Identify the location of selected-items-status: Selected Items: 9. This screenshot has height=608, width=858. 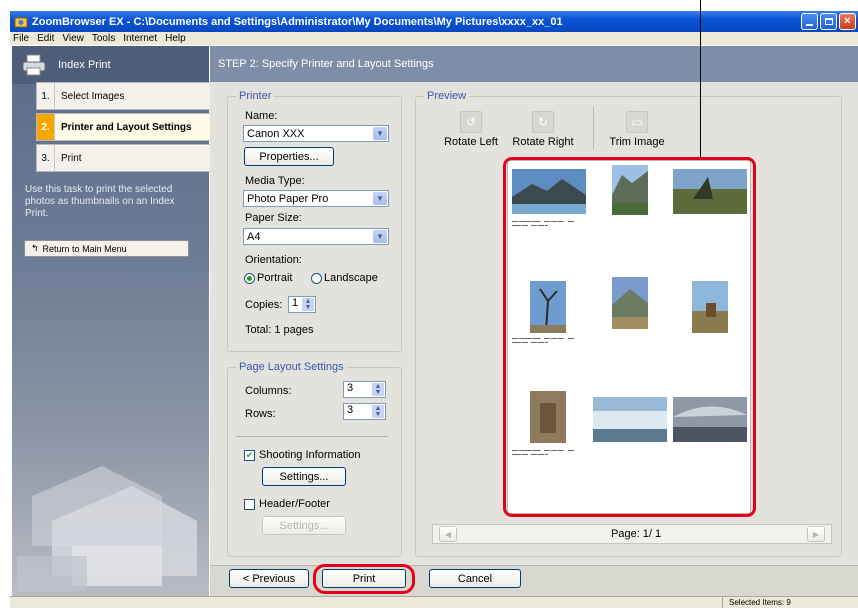
(756, 602).